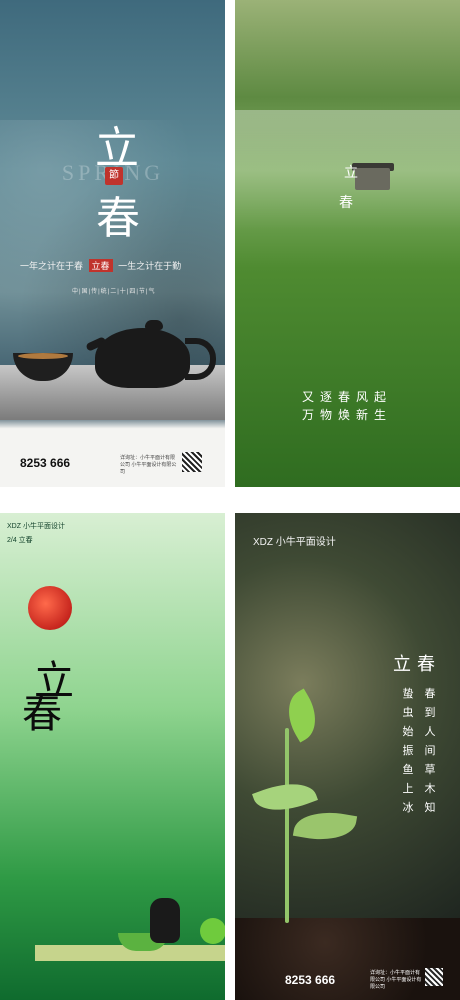 This screenshot has width=460, height=1000. Describe the element at coordinates (351, 173) in the screenshot. I see `title-li: 立` at that location.